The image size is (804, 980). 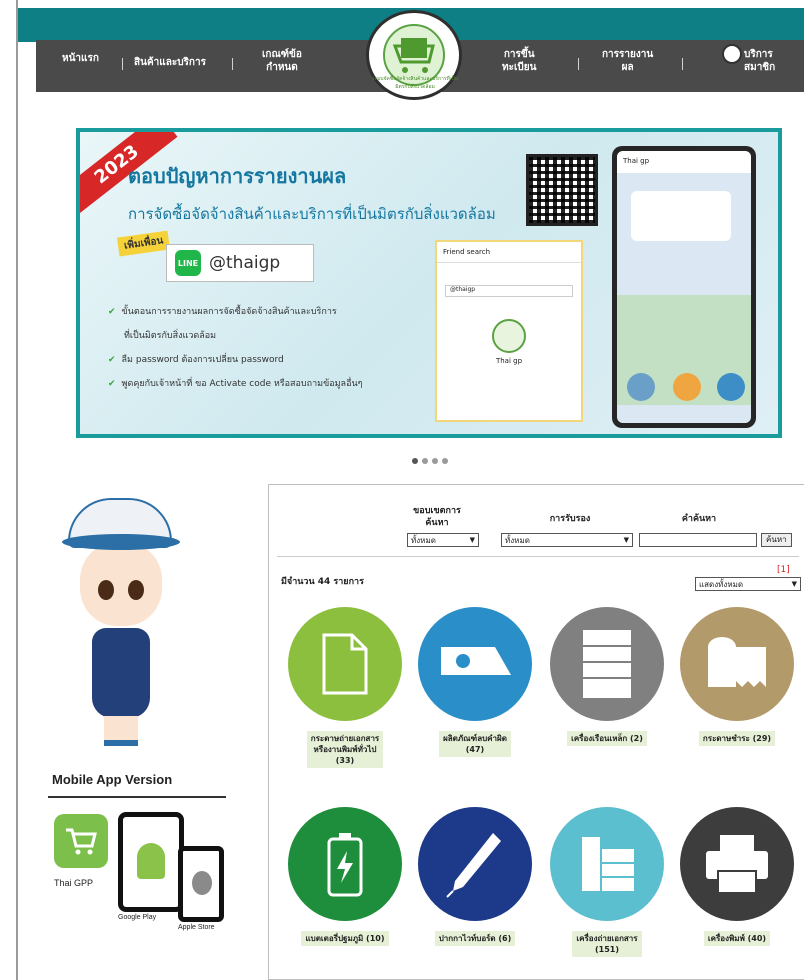 I want to click on thai-gpp-label: Thai GPP, so click(x=74, y=883).